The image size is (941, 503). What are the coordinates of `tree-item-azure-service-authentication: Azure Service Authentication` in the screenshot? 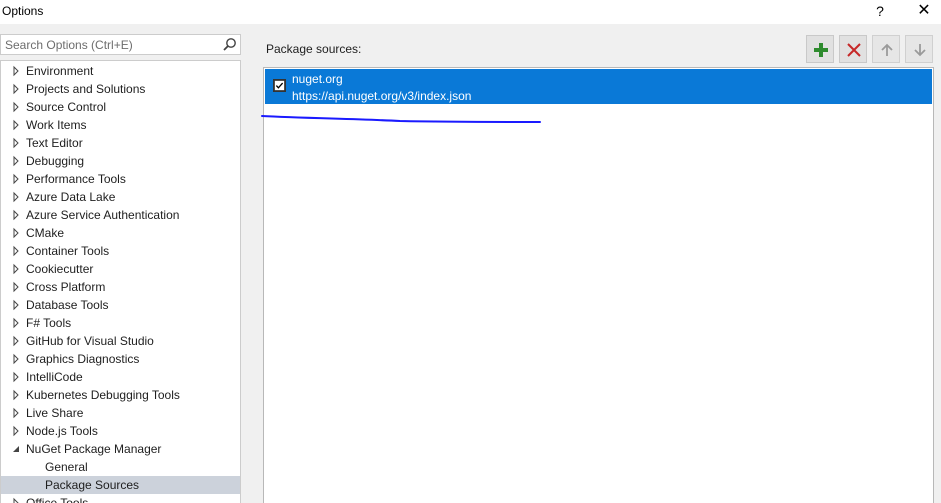 It's located at (120, 215).